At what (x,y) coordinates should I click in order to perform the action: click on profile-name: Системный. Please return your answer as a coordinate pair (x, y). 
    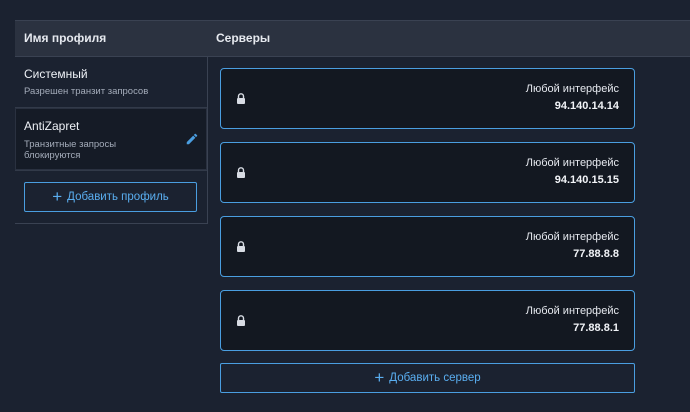
    Looking at the image, I should click on (56, 74).